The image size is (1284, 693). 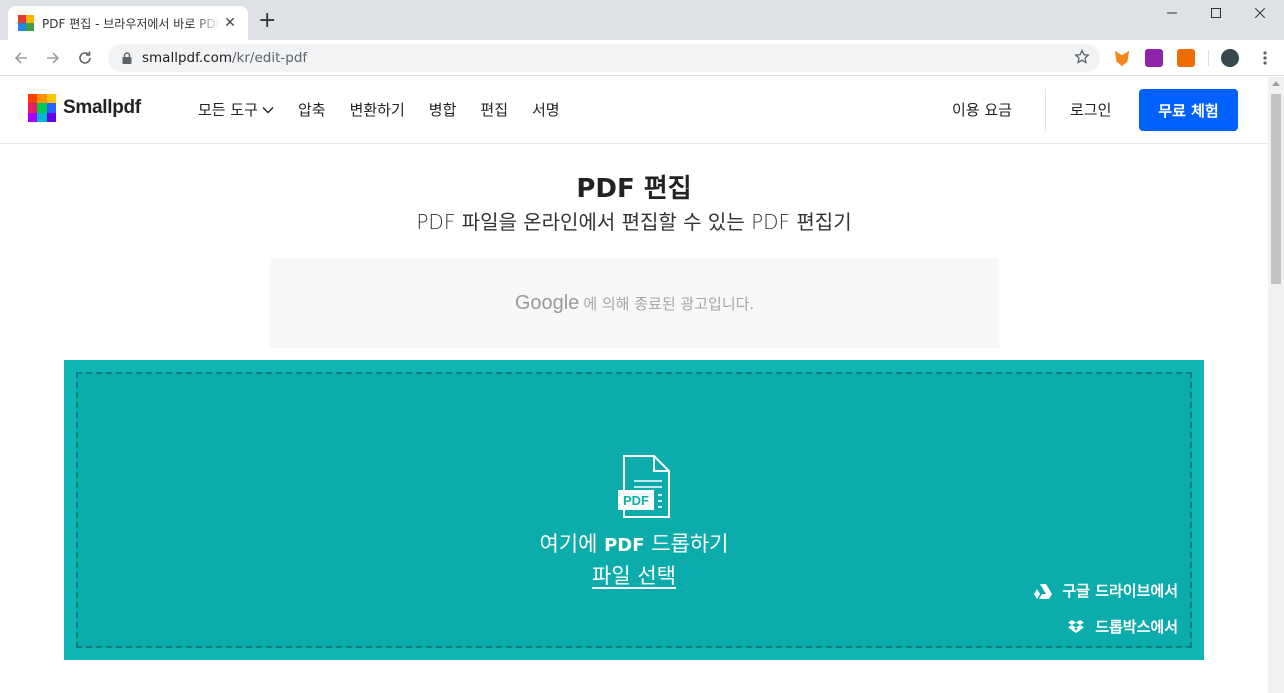 What do you see at coordinates (21, 58) in the screenshot?
I see `back-icon` at bounding box center [21, 58].